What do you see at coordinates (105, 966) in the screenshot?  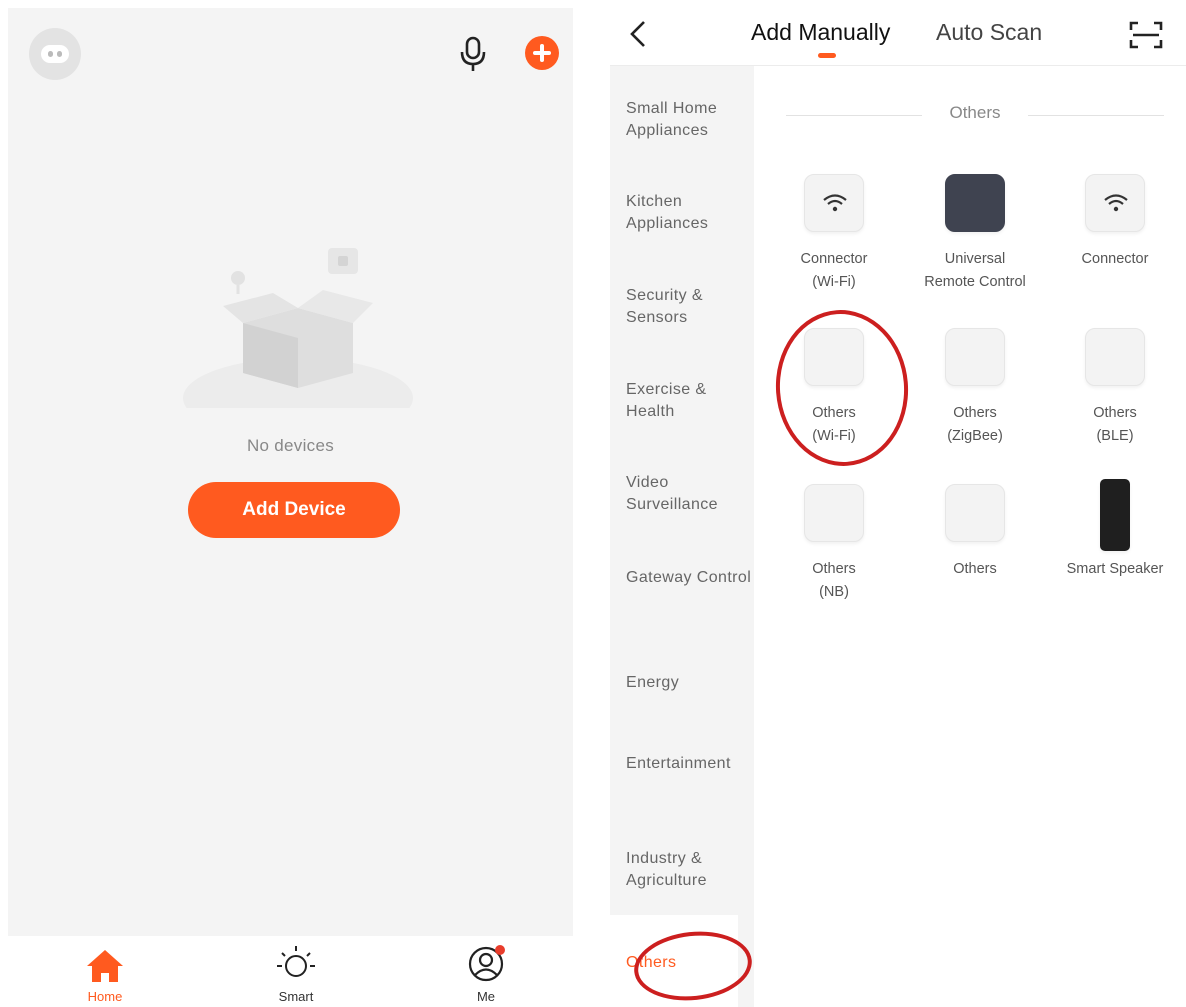 I see `home-icon` at bounding box center [105, 966].